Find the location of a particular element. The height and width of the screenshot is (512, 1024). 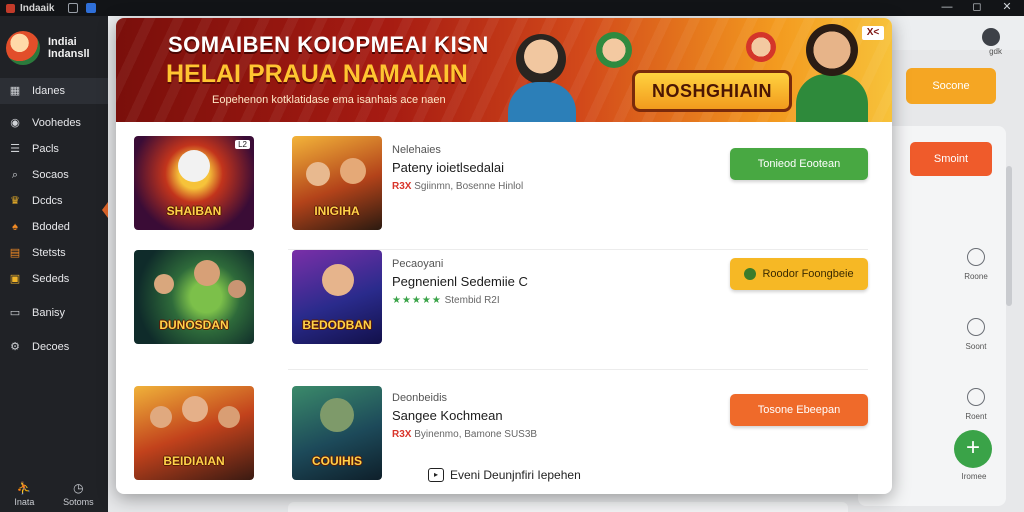

maximize-button: ◻ is located at coordinates (977, 7).